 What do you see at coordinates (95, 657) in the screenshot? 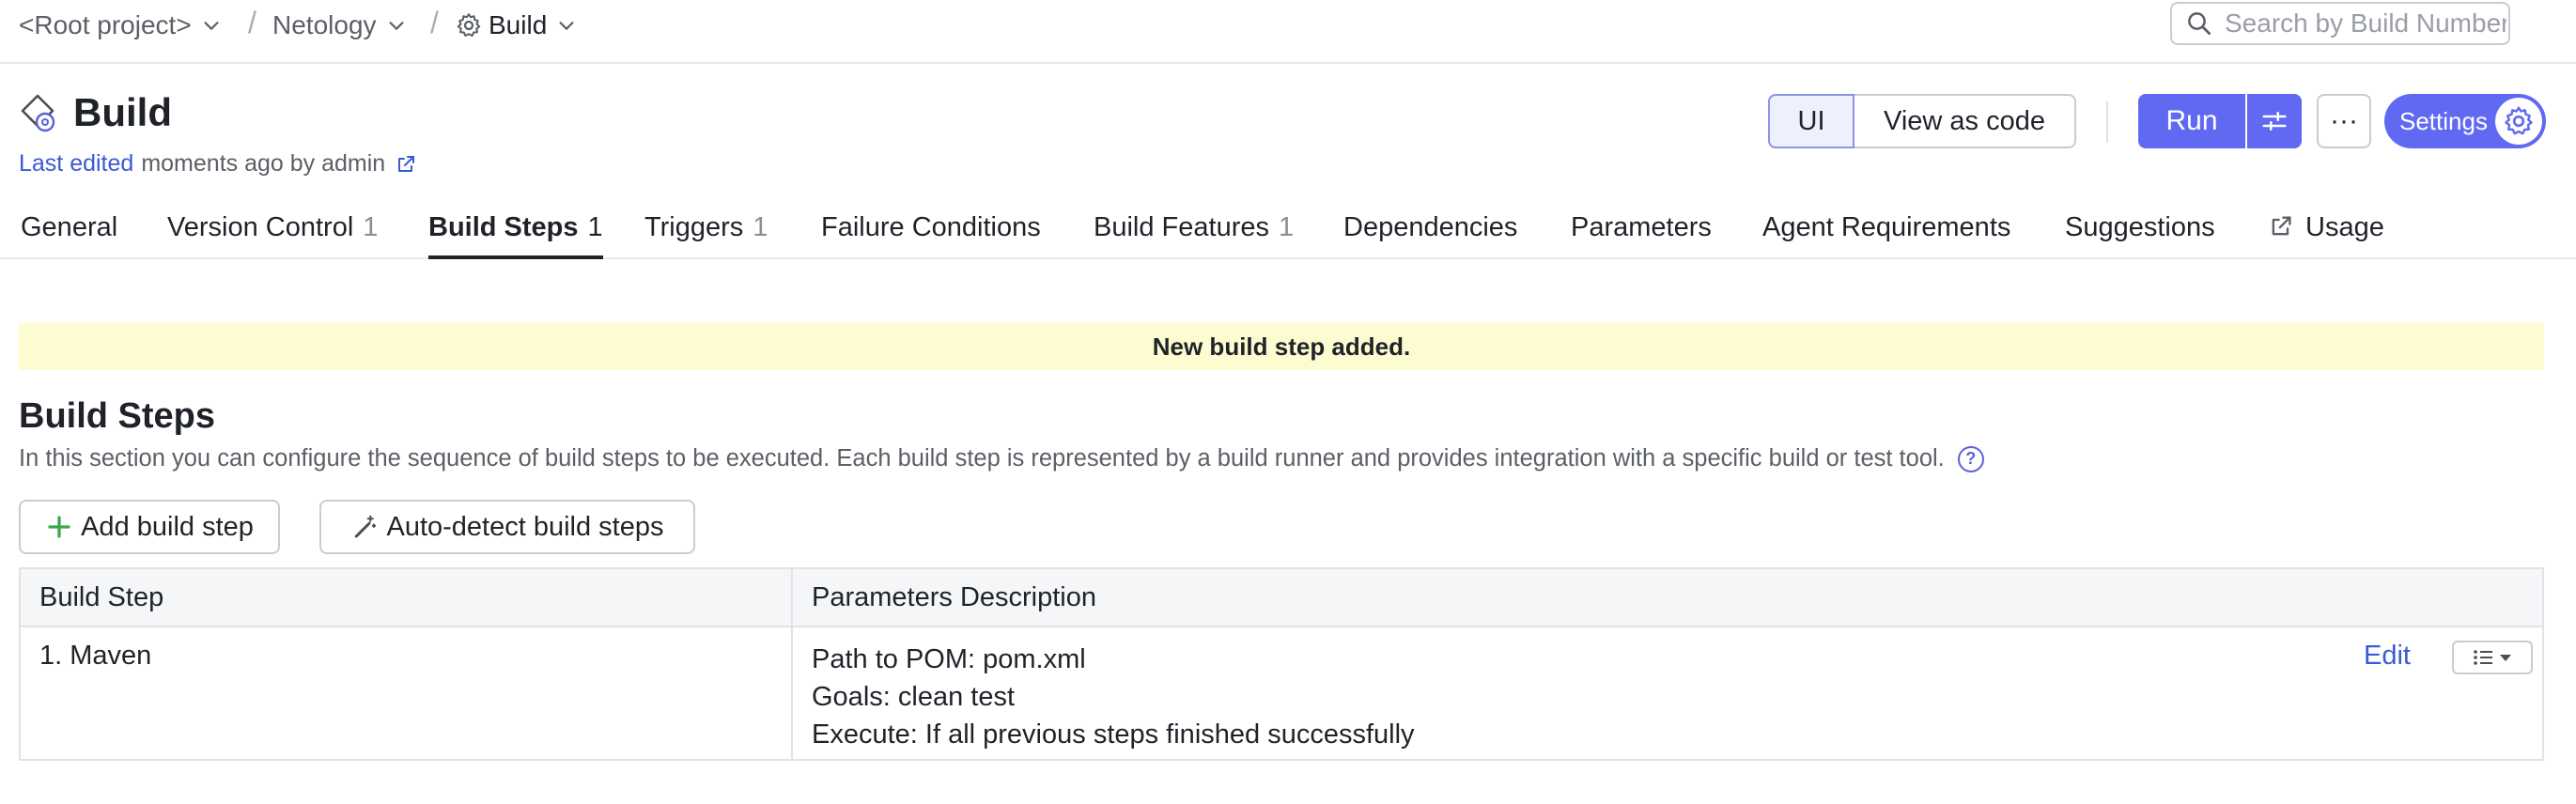
I see `build-step-name: 1. Maven` at bounding box center [95, 657].